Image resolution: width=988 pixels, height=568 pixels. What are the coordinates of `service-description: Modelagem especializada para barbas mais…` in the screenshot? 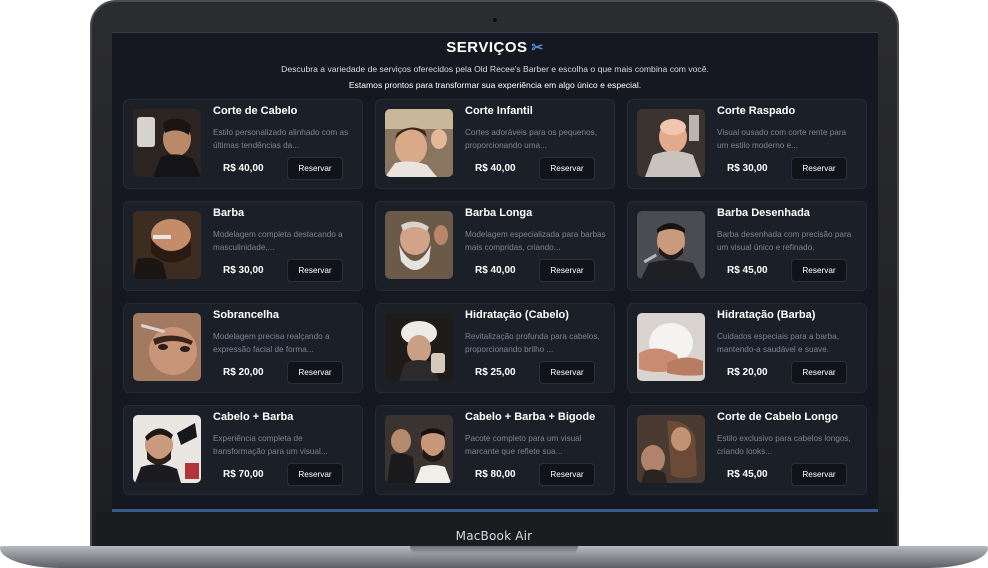 It's located at (535, 241).